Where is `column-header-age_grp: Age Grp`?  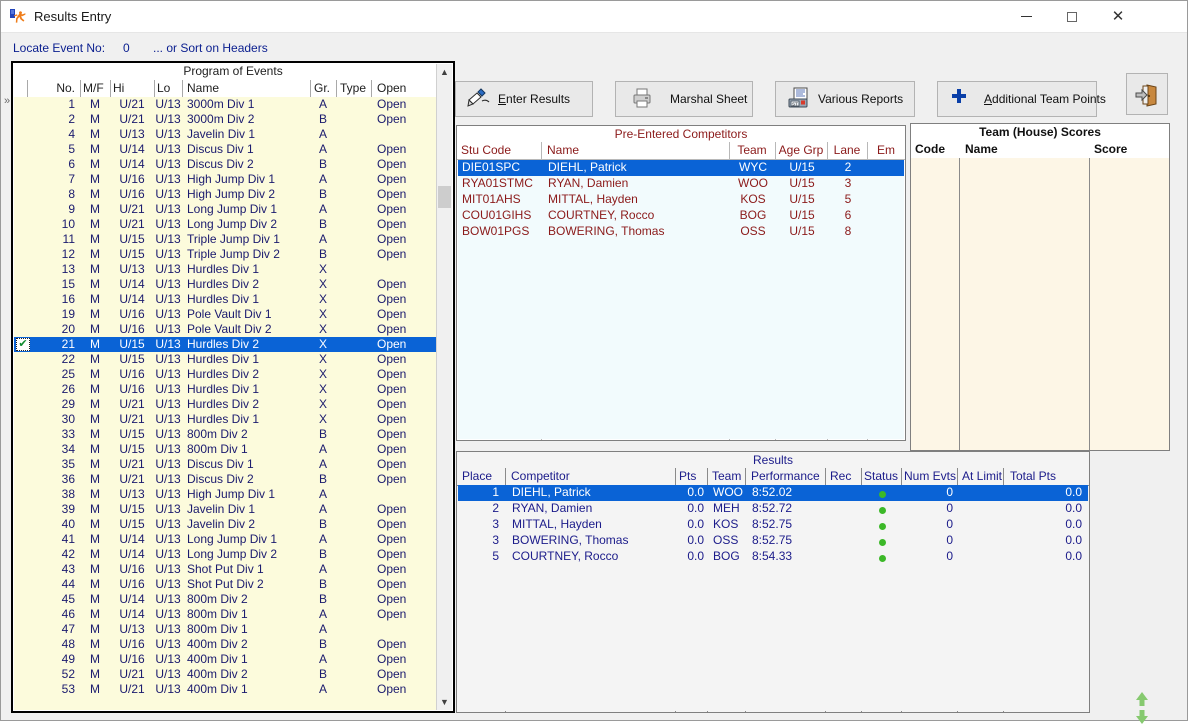
column-header-age_grp: Age Grp is located at coordinates (801, 150).